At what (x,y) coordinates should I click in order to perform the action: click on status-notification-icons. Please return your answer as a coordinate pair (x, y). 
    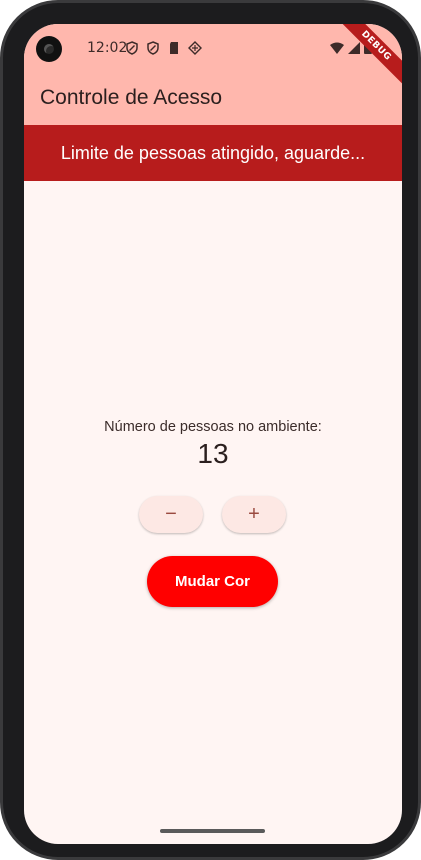
    Looking at the image, I should click on (163, 48).